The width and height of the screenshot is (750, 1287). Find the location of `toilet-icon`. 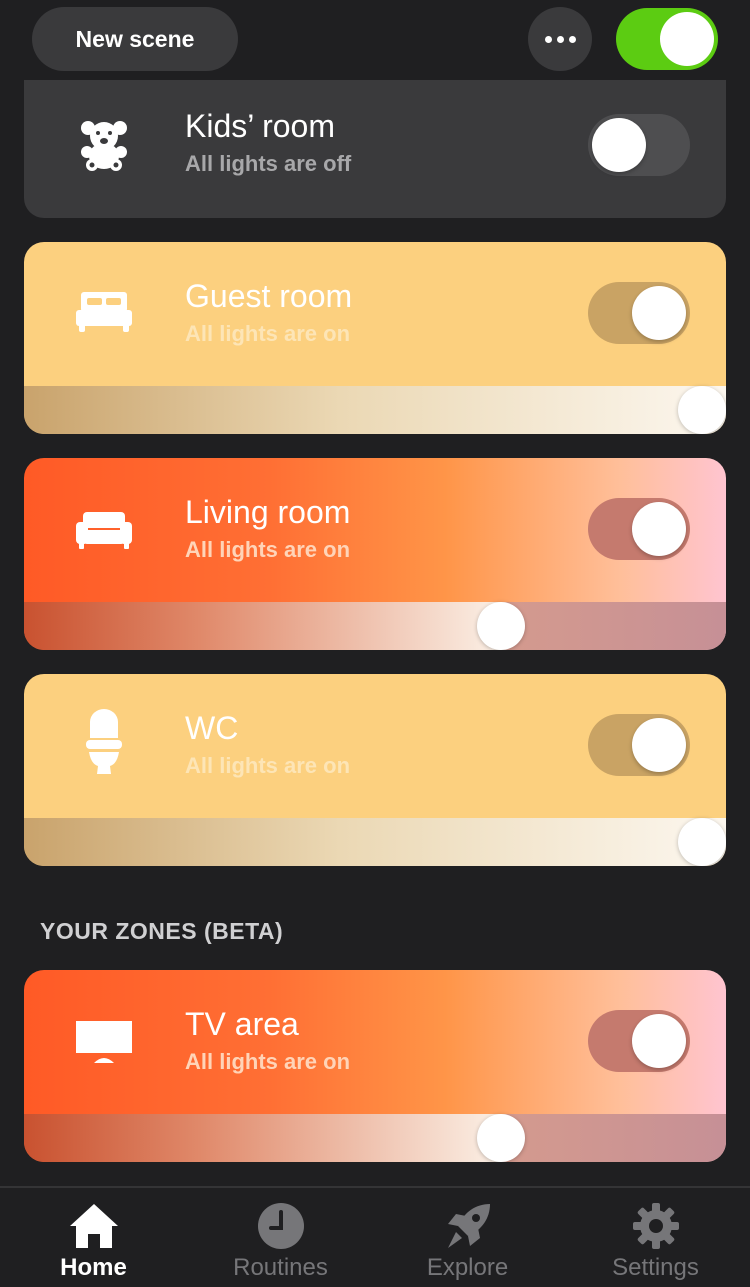

toilet-icon is located at coordinates (104, 741).